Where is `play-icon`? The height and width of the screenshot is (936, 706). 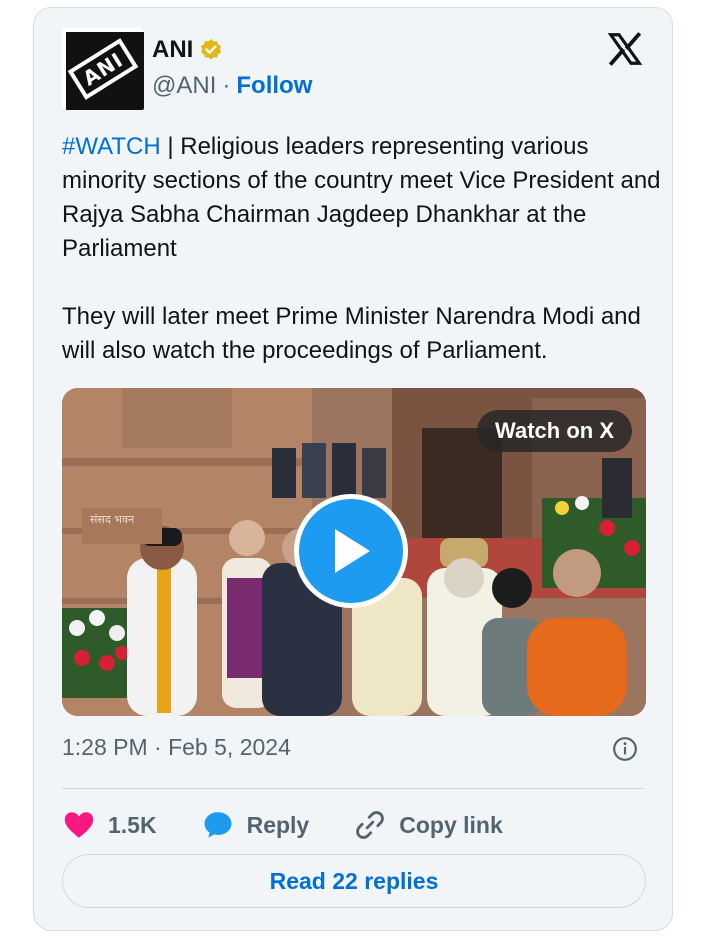 play-icon is located at coordinates (352, 551).